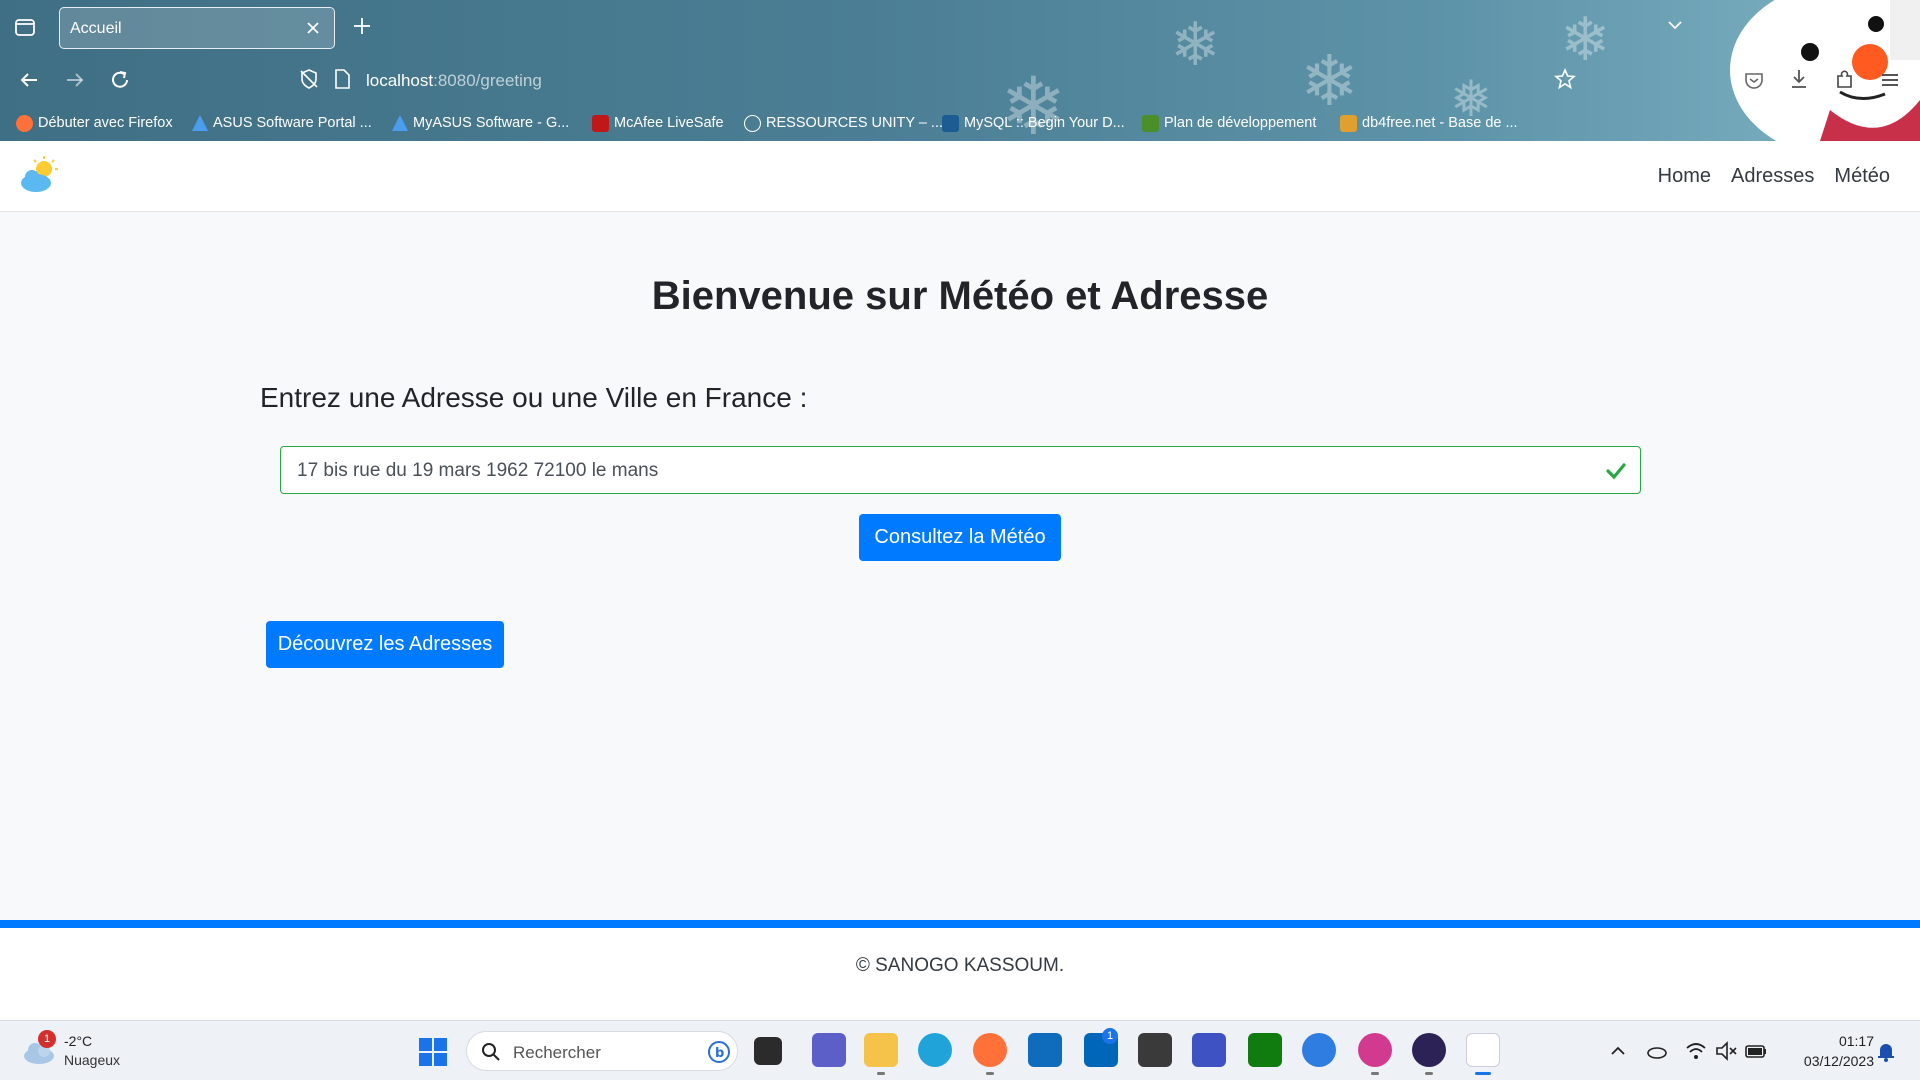 This screenshot has width=1920, height=1080. I want to click on url-bar: localhost:8080/greeting, so click(940, 79).